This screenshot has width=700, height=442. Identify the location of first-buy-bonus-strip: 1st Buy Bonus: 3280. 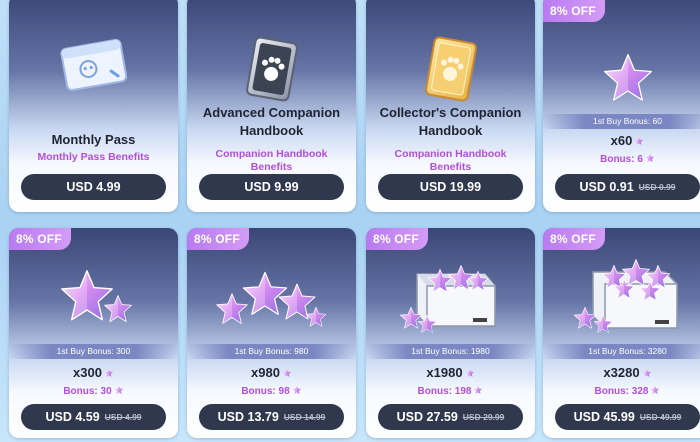
(621, 351).